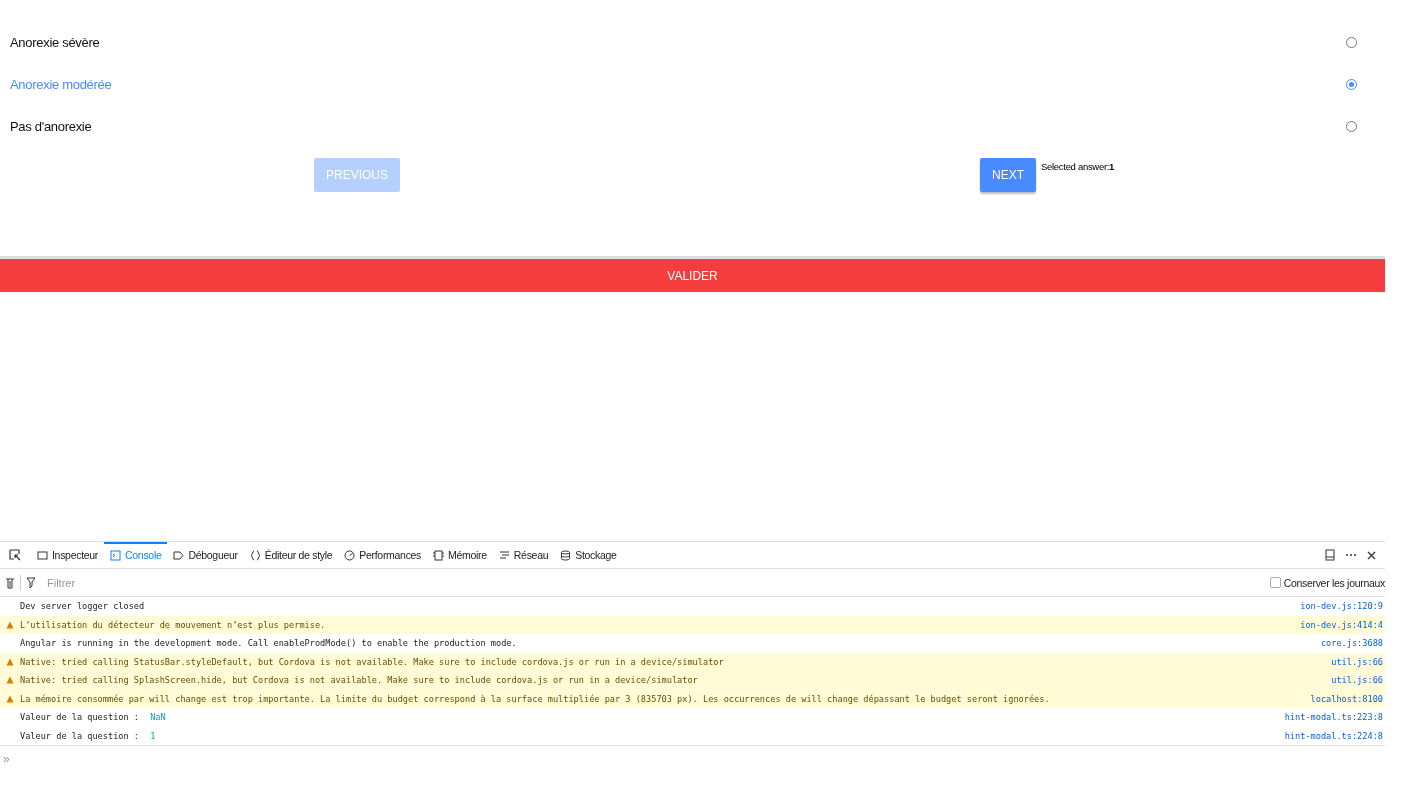 The image size is (1420, 802). Describe the element at coordinates (61, 84) in the screenshot. I see `answer-label: Anorexie modérée` at that location.